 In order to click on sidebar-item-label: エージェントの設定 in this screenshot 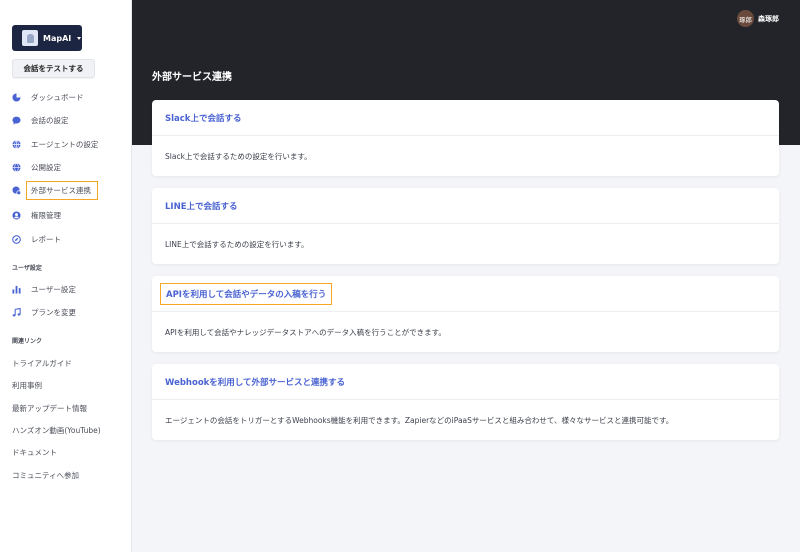, I will do `click(65, 144)`.